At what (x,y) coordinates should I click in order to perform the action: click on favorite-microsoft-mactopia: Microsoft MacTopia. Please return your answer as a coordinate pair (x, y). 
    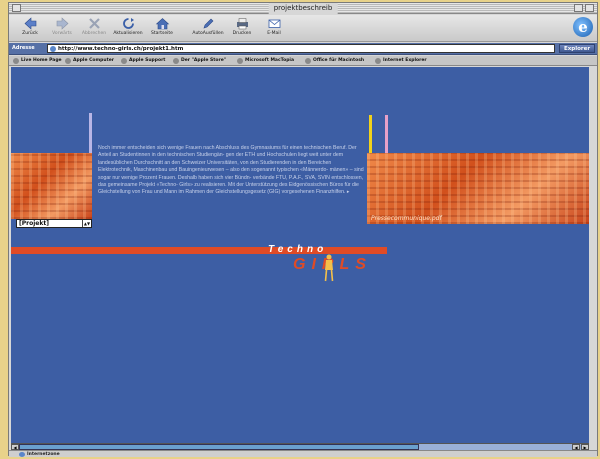
    Looking at the image, I should click on (265, 61).